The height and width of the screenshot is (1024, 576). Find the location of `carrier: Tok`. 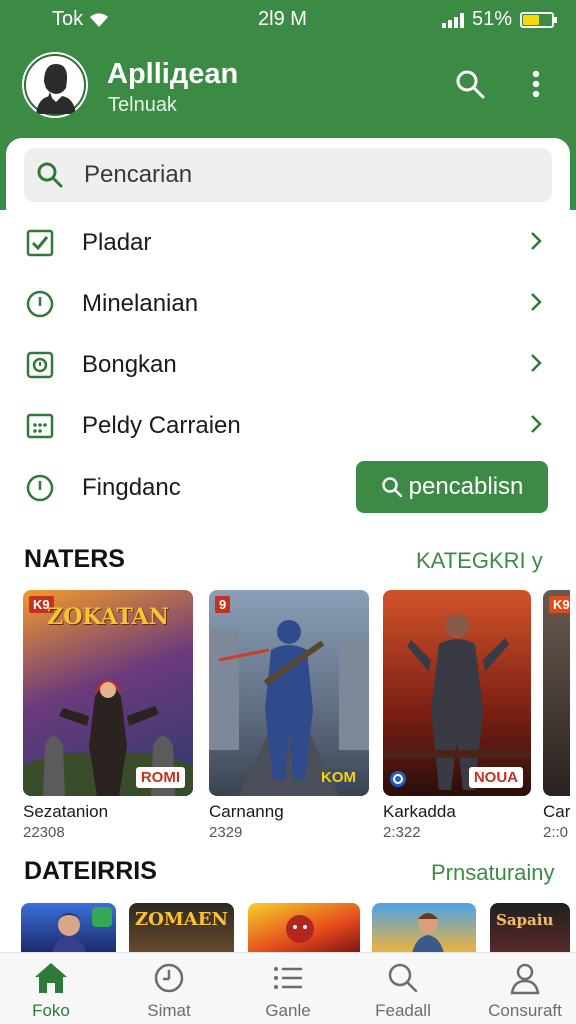

carrier: Tok is located at coordinates (80, 19).